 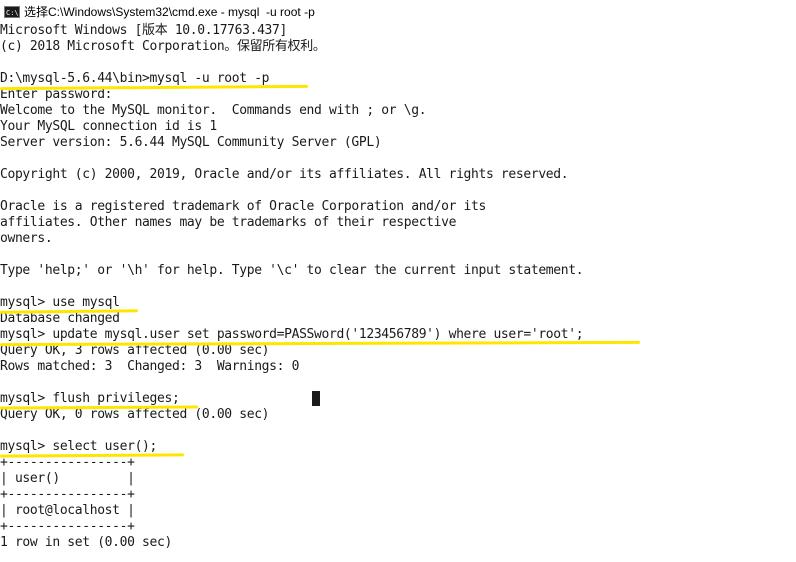 I want to click on console-line: Microsoft Windows [版本 10.0.17763.437], so click(x=143, y=30).